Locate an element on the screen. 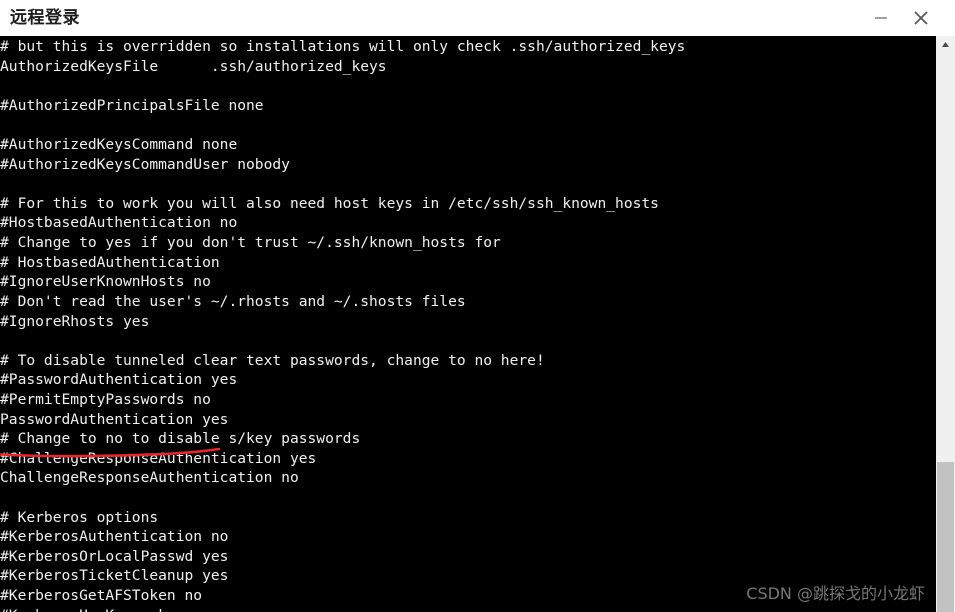 Image resolution: width=955 pixels, height=612 pixels. terminal-line: #HostbasedAuthentication no is located at coordinates (119, 223).